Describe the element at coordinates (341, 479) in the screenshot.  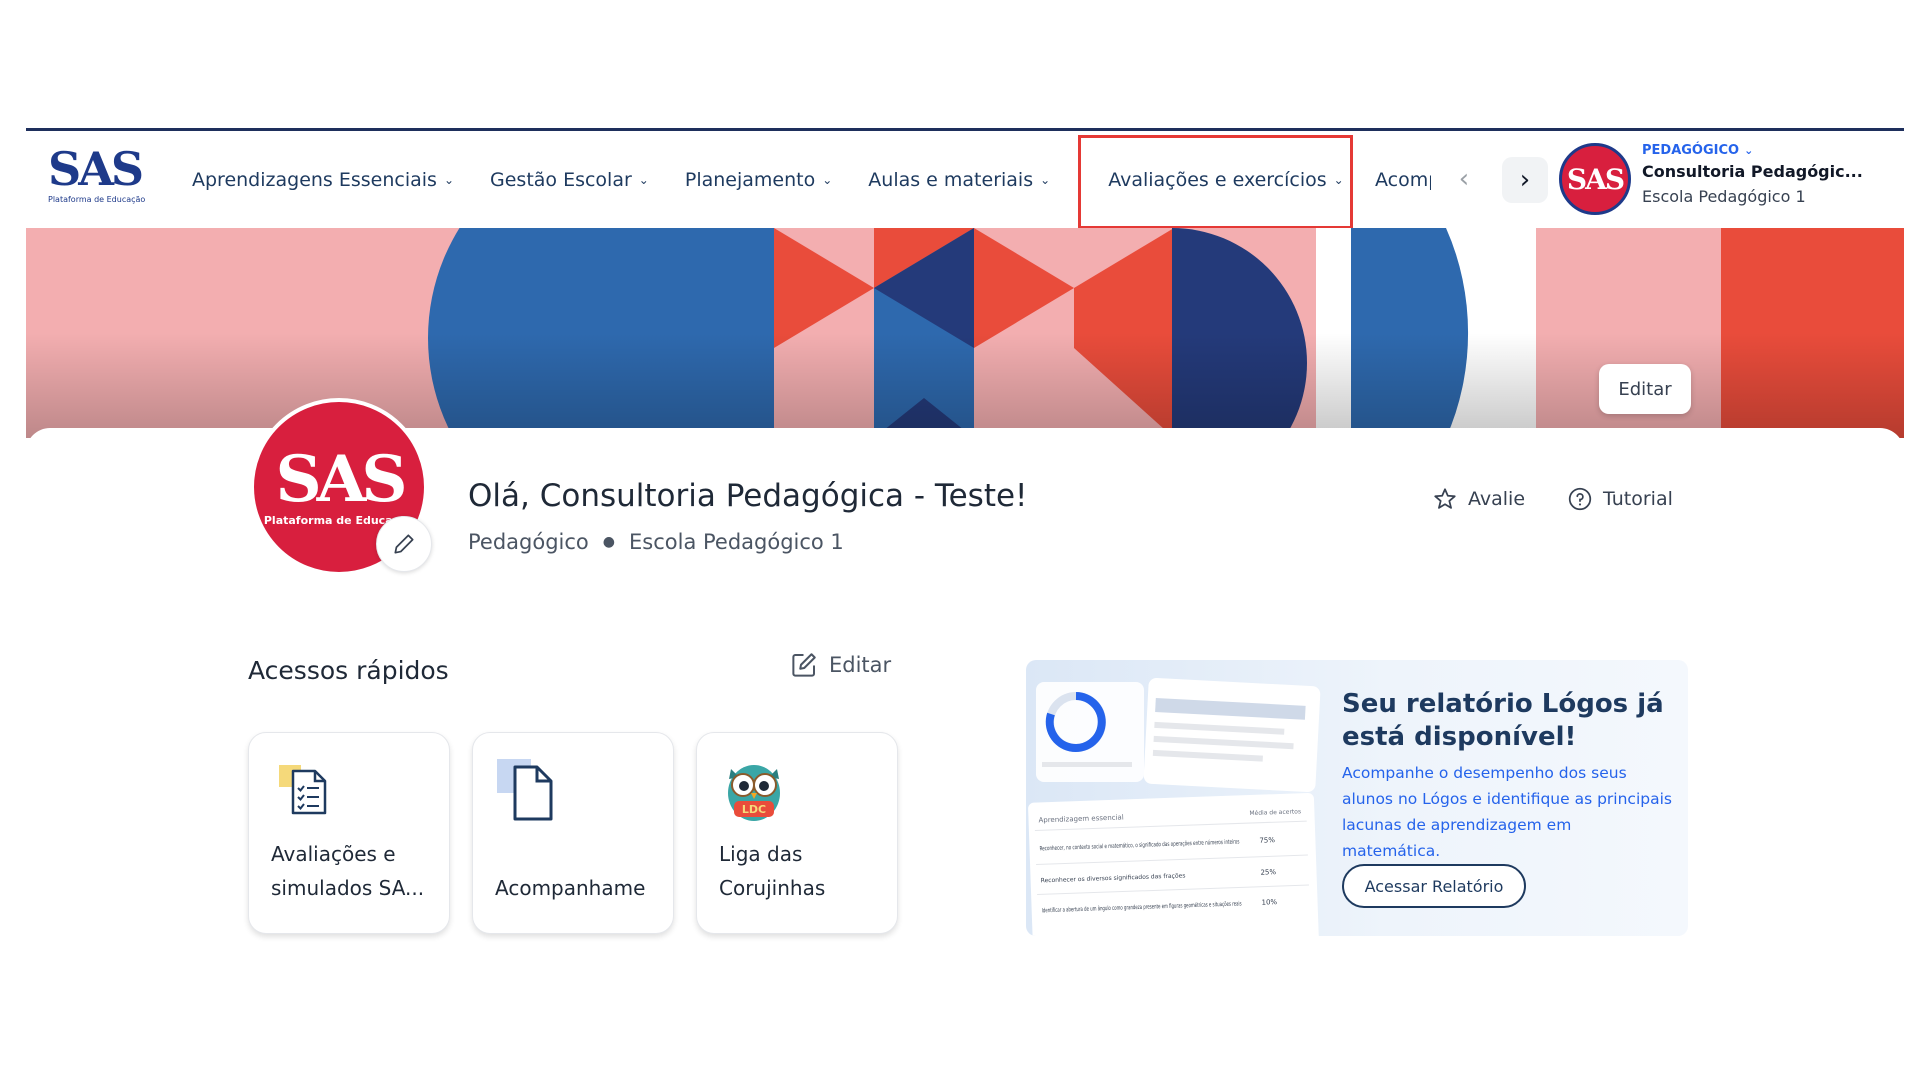
I see `avatar-logo-text: SAS` at that location.